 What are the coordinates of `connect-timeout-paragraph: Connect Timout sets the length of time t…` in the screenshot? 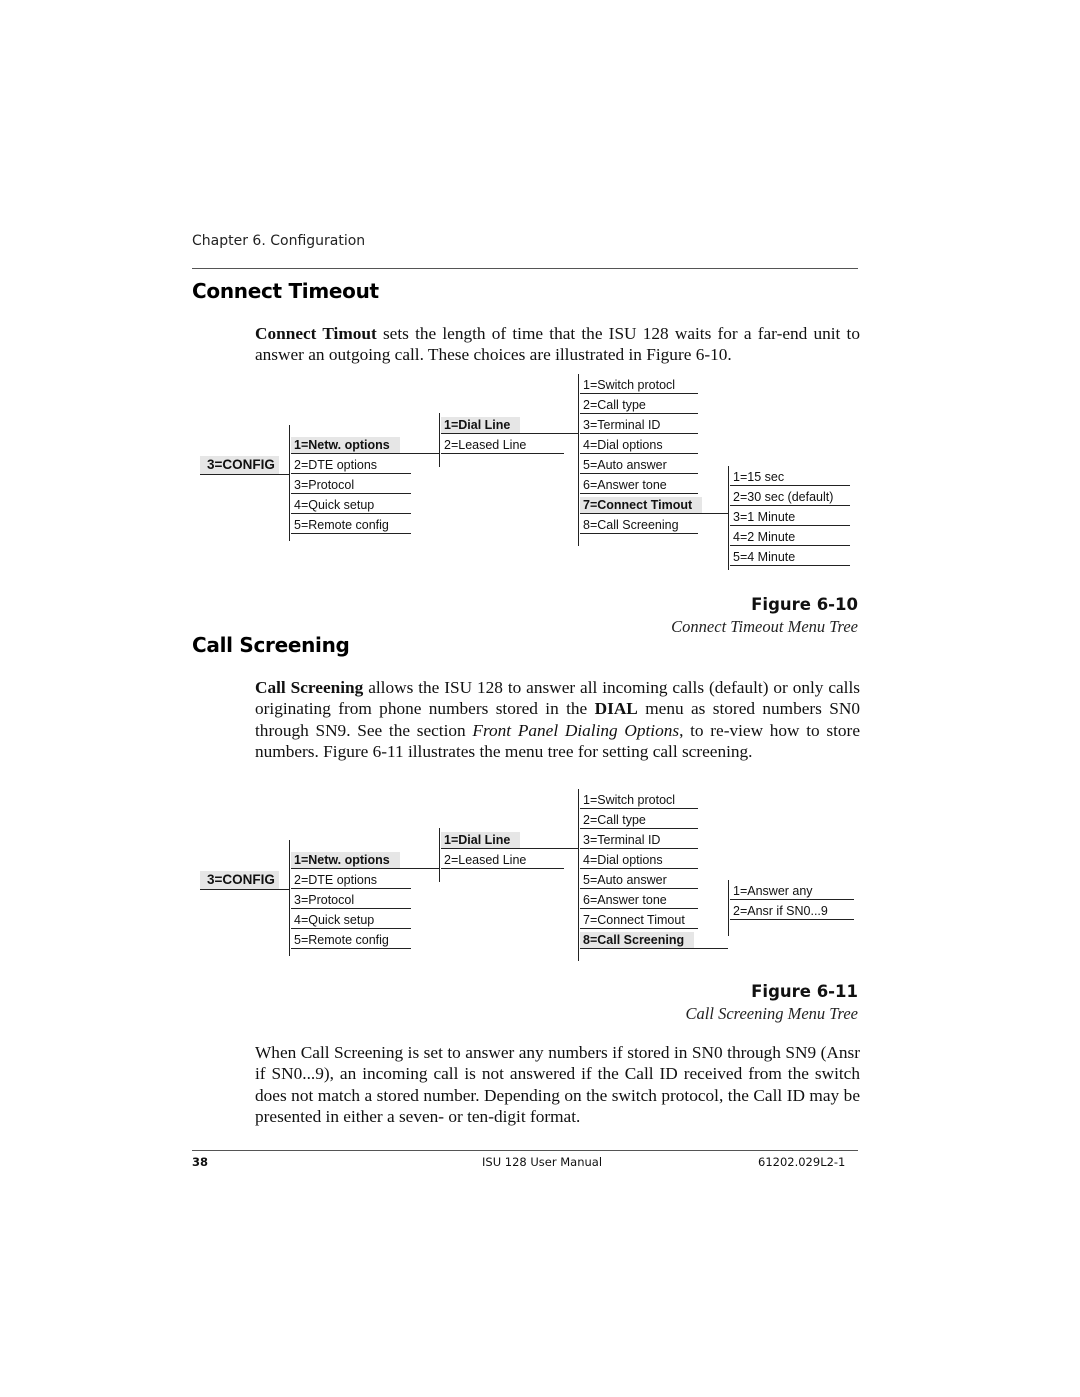 It's located at (557, 344).